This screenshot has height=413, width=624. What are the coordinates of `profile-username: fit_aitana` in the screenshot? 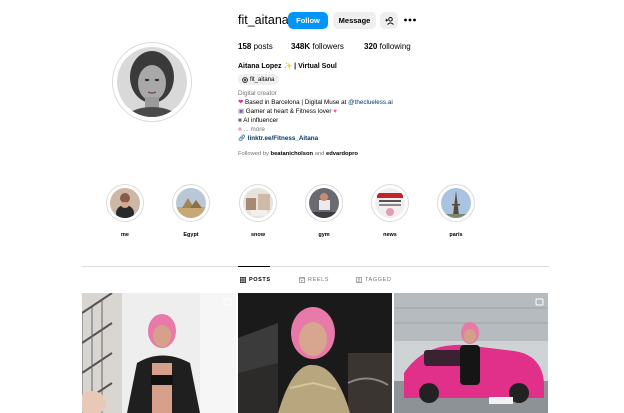 It's located at (263, 20).